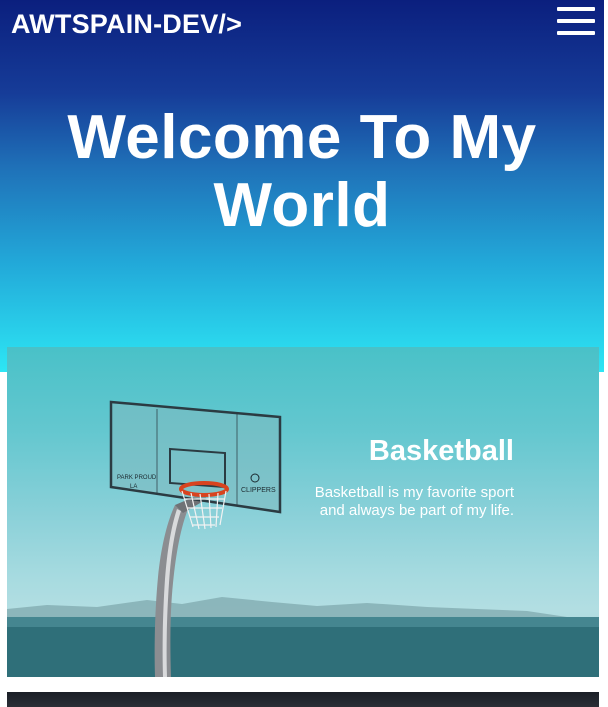 This screenshot has height=707, width=608. Describe the element at coordinates (303, 699) in the screenshot. I see `next-card-preview` at that location.